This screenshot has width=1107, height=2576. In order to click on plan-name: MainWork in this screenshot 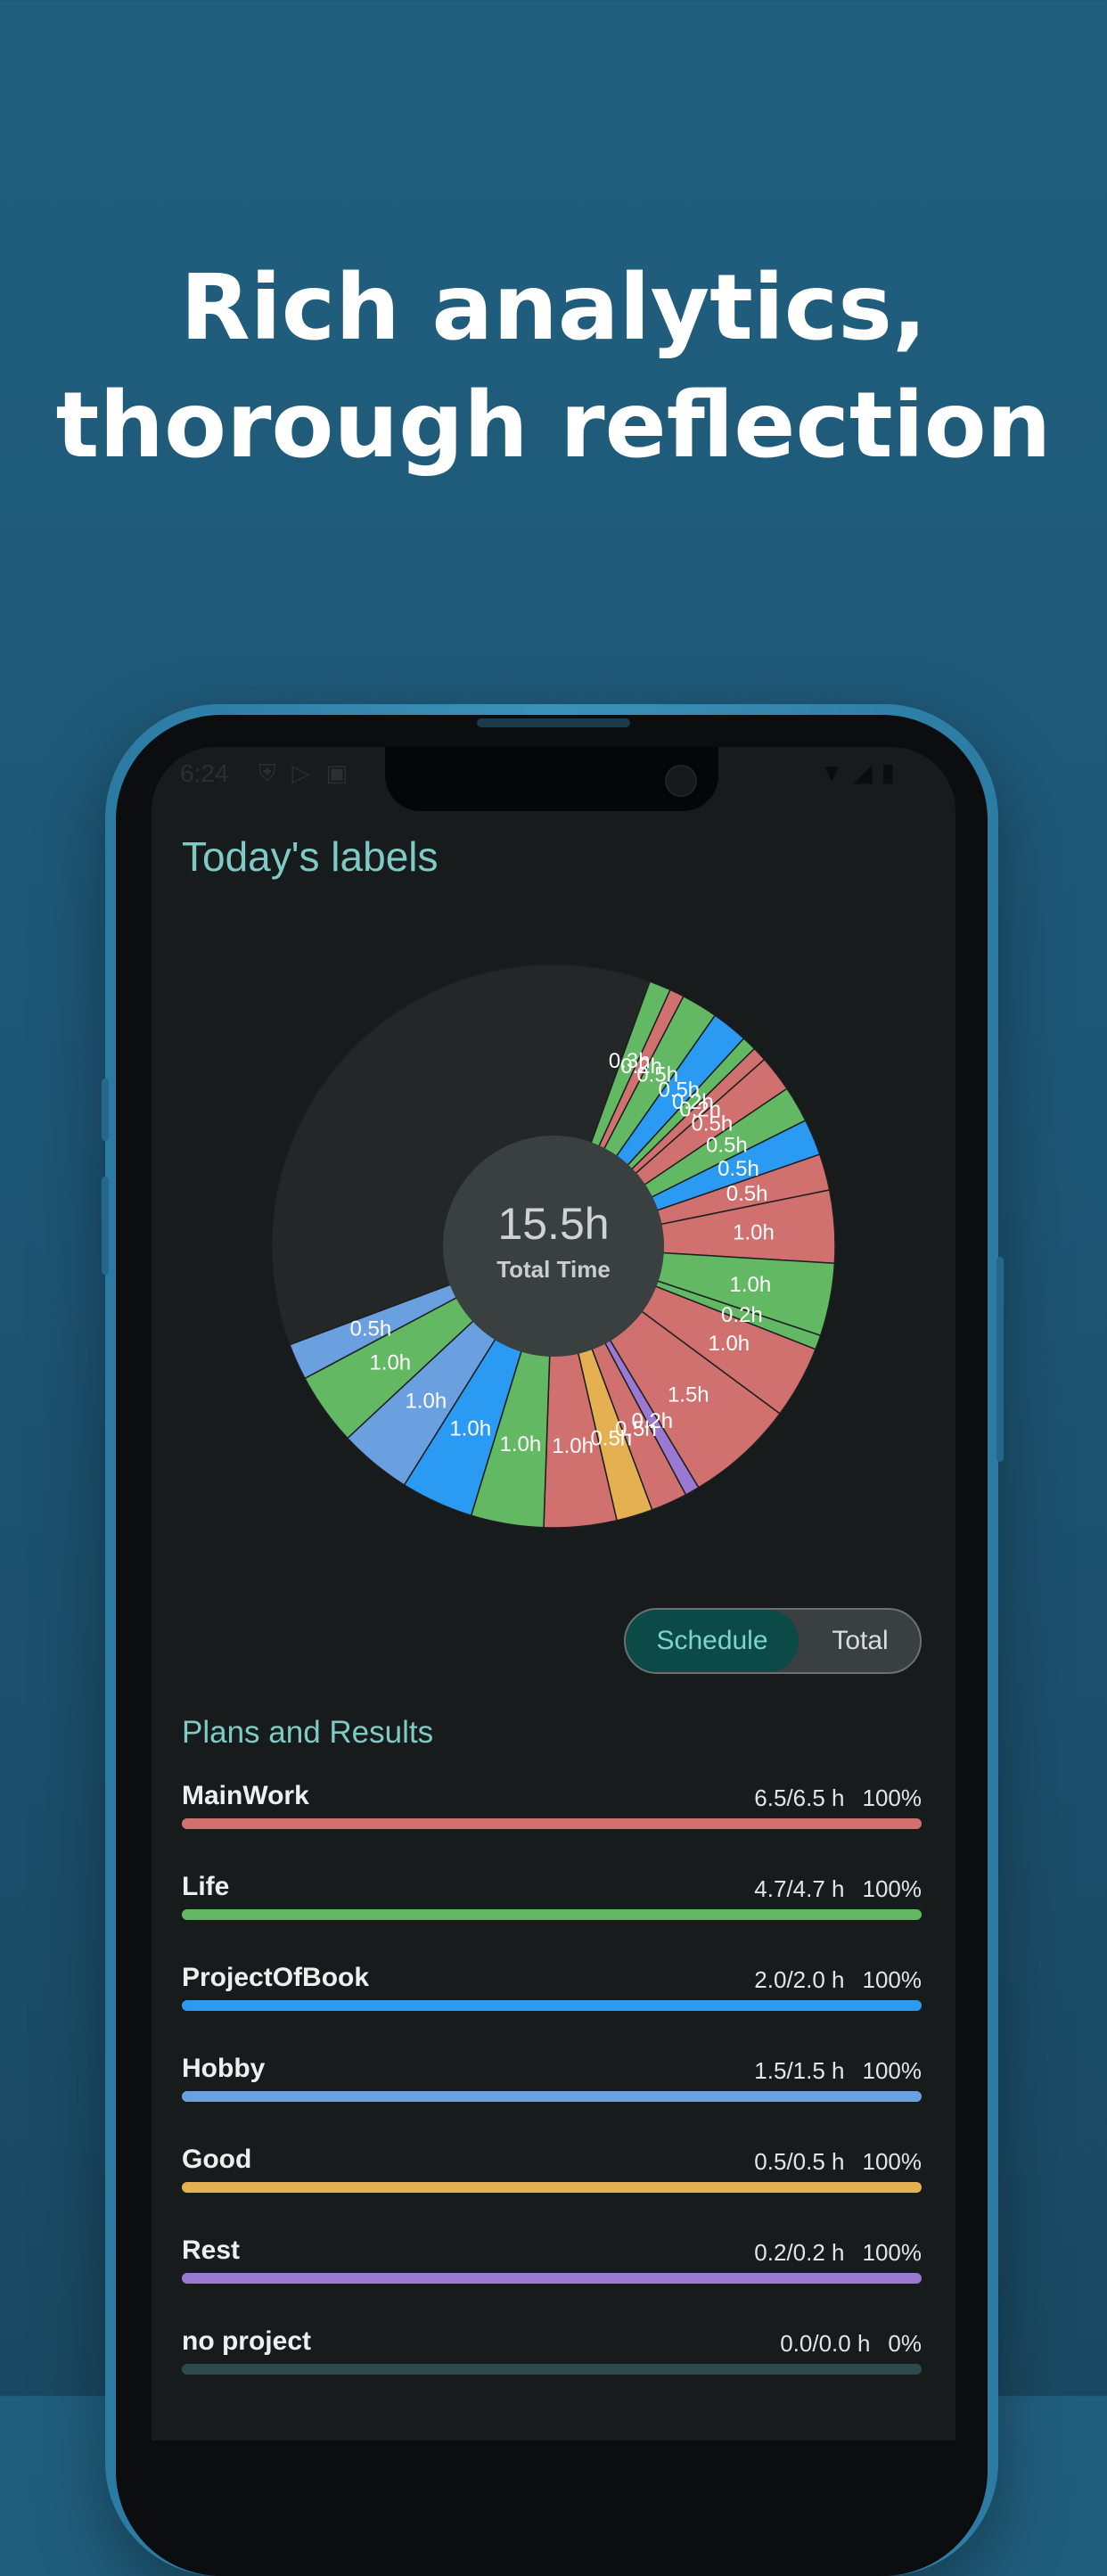, I will do `click(245, 1795)`.